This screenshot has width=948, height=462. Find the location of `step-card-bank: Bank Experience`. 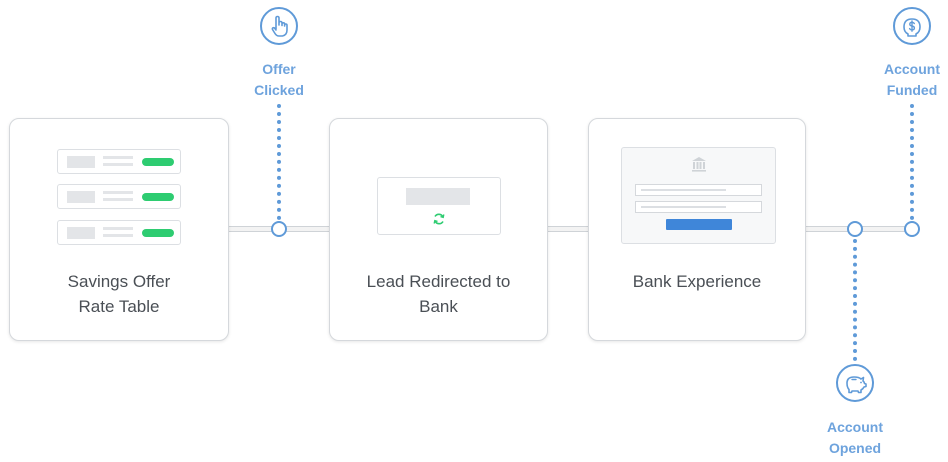

step-card-bank: Bank Experience is located at coordinates (697, 229).